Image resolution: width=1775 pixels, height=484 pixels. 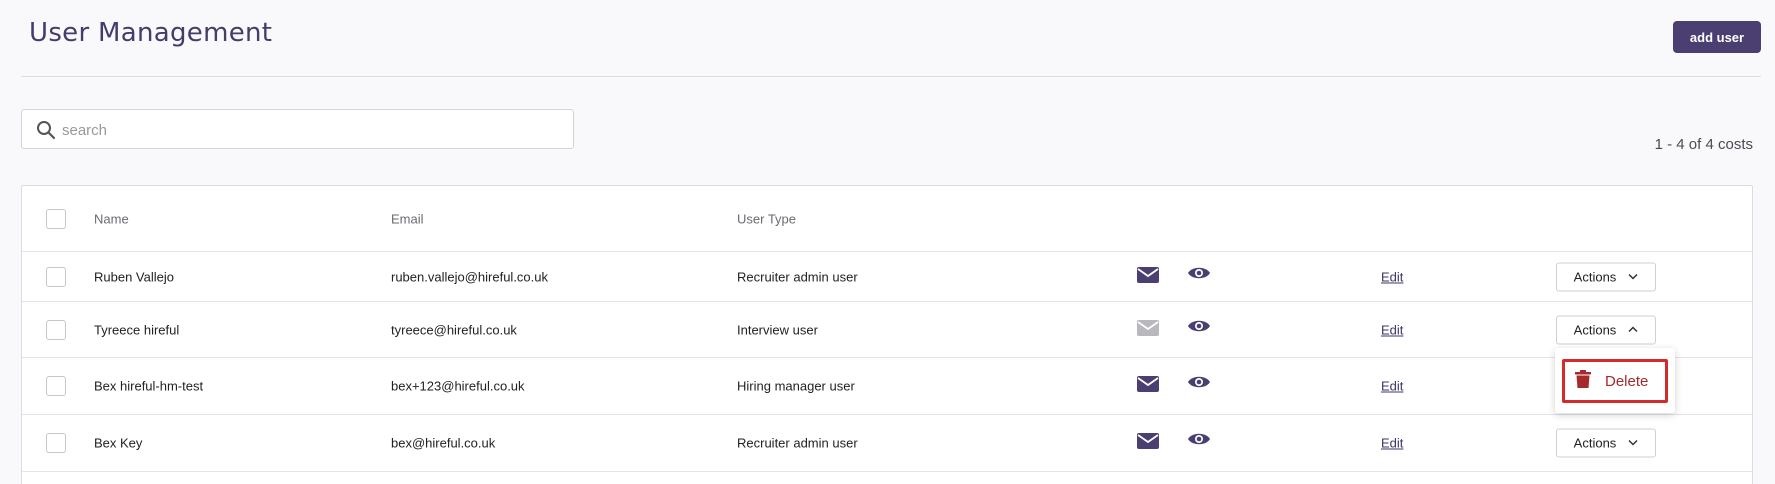 I want to click on search-box, so click(x=297, y=129).